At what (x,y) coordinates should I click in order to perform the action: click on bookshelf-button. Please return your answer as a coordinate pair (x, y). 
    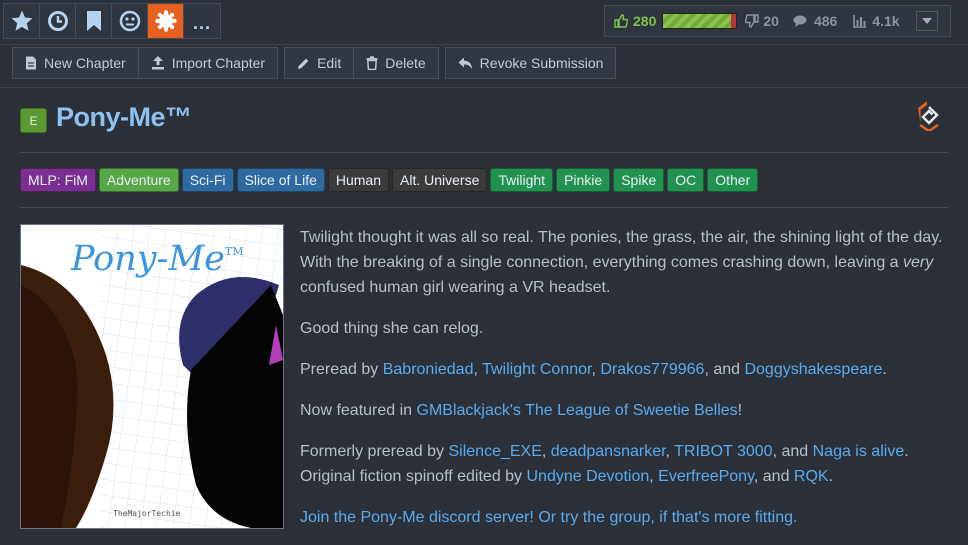
    Looking at the image, I should click on (94, 21).